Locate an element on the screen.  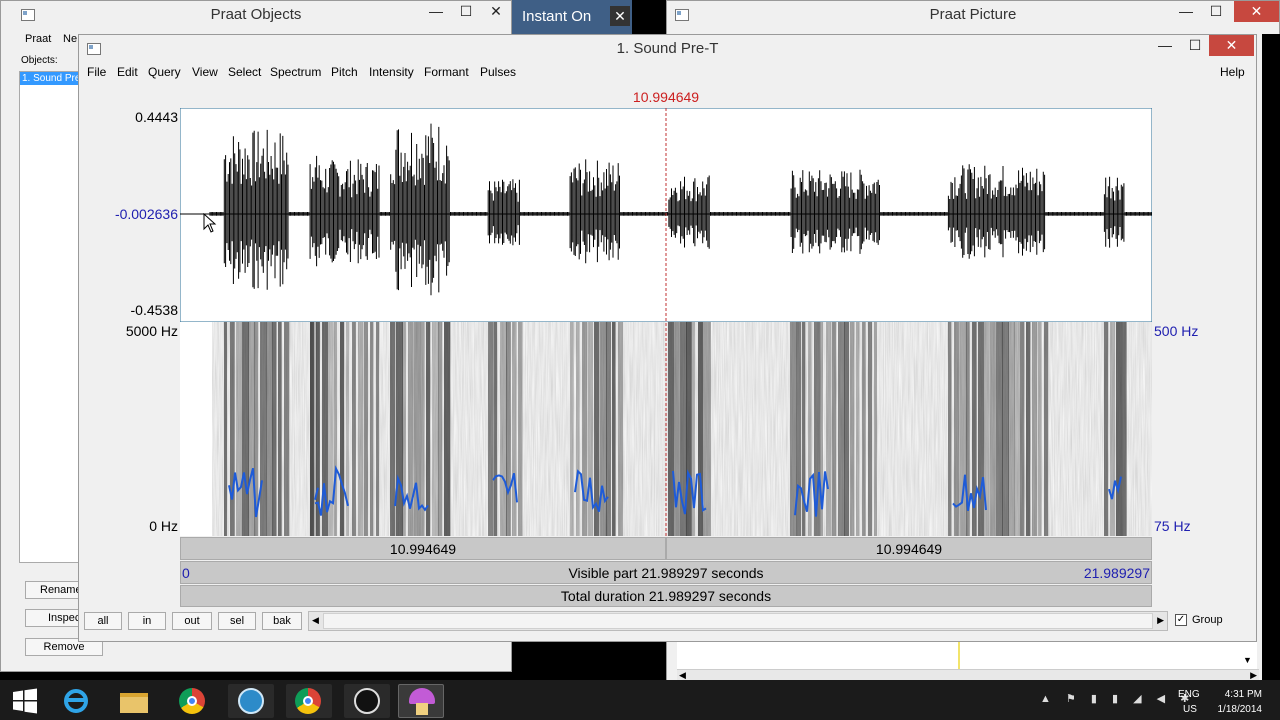
desktop-edge is located at coordinates (1271, 357).